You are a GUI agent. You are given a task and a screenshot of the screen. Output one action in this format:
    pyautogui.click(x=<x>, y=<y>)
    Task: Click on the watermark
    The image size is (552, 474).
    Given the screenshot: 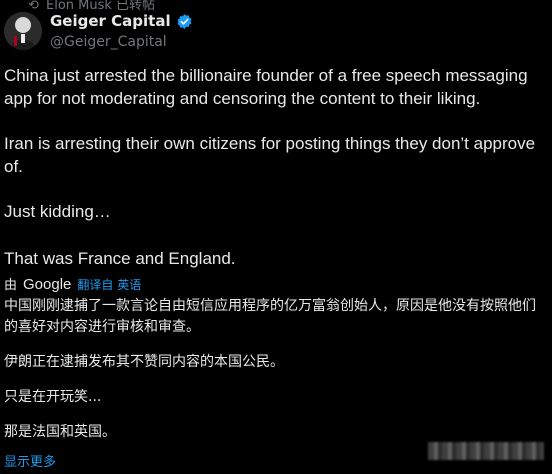 What is the action you would take?
    pyautogui.click(x=486, y=451)
    